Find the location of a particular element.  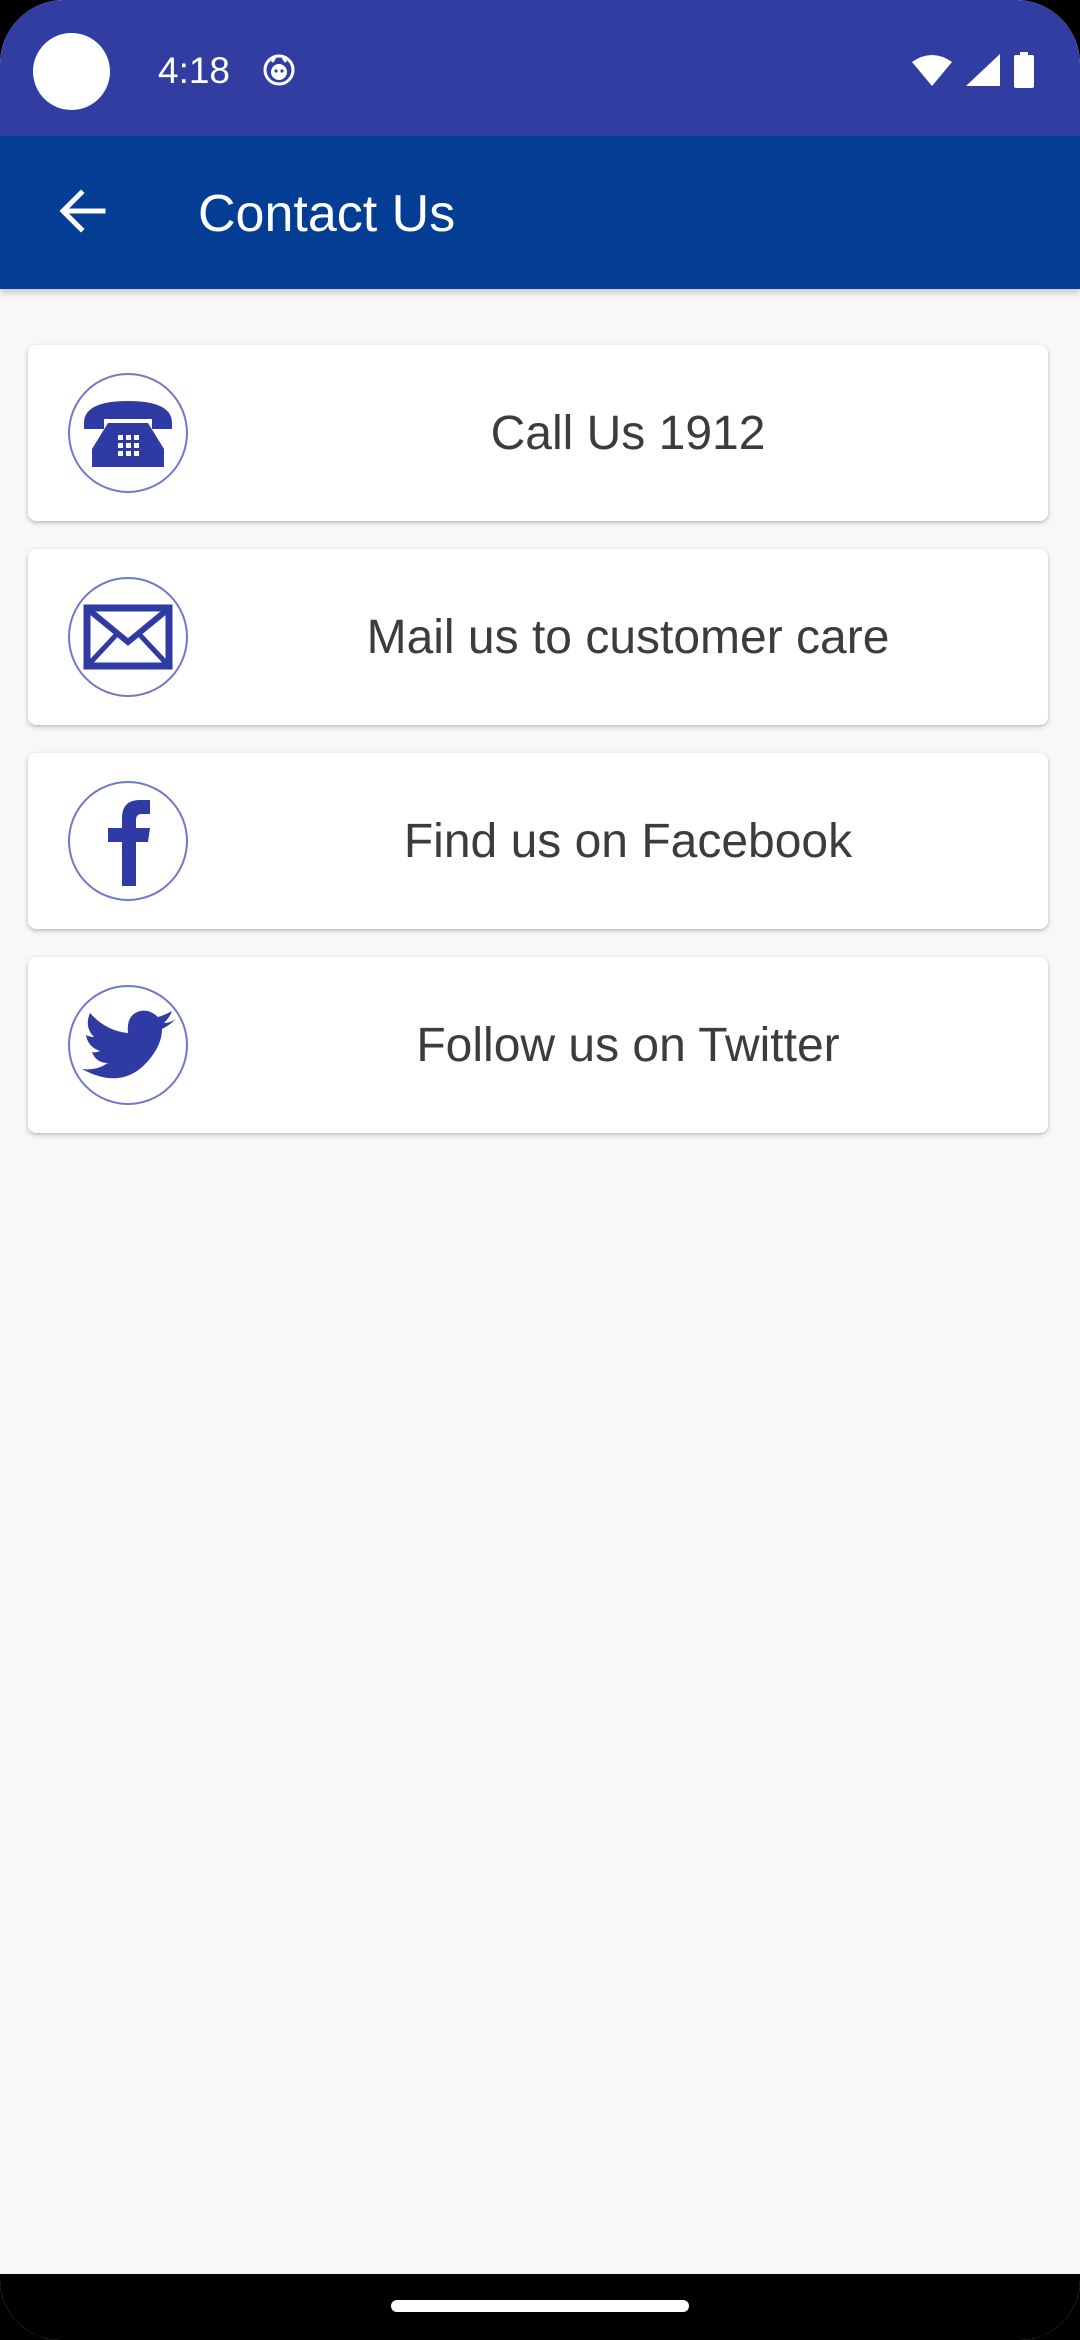

call-us-label: Call Us 1912 is located at coordinates (628, 433).